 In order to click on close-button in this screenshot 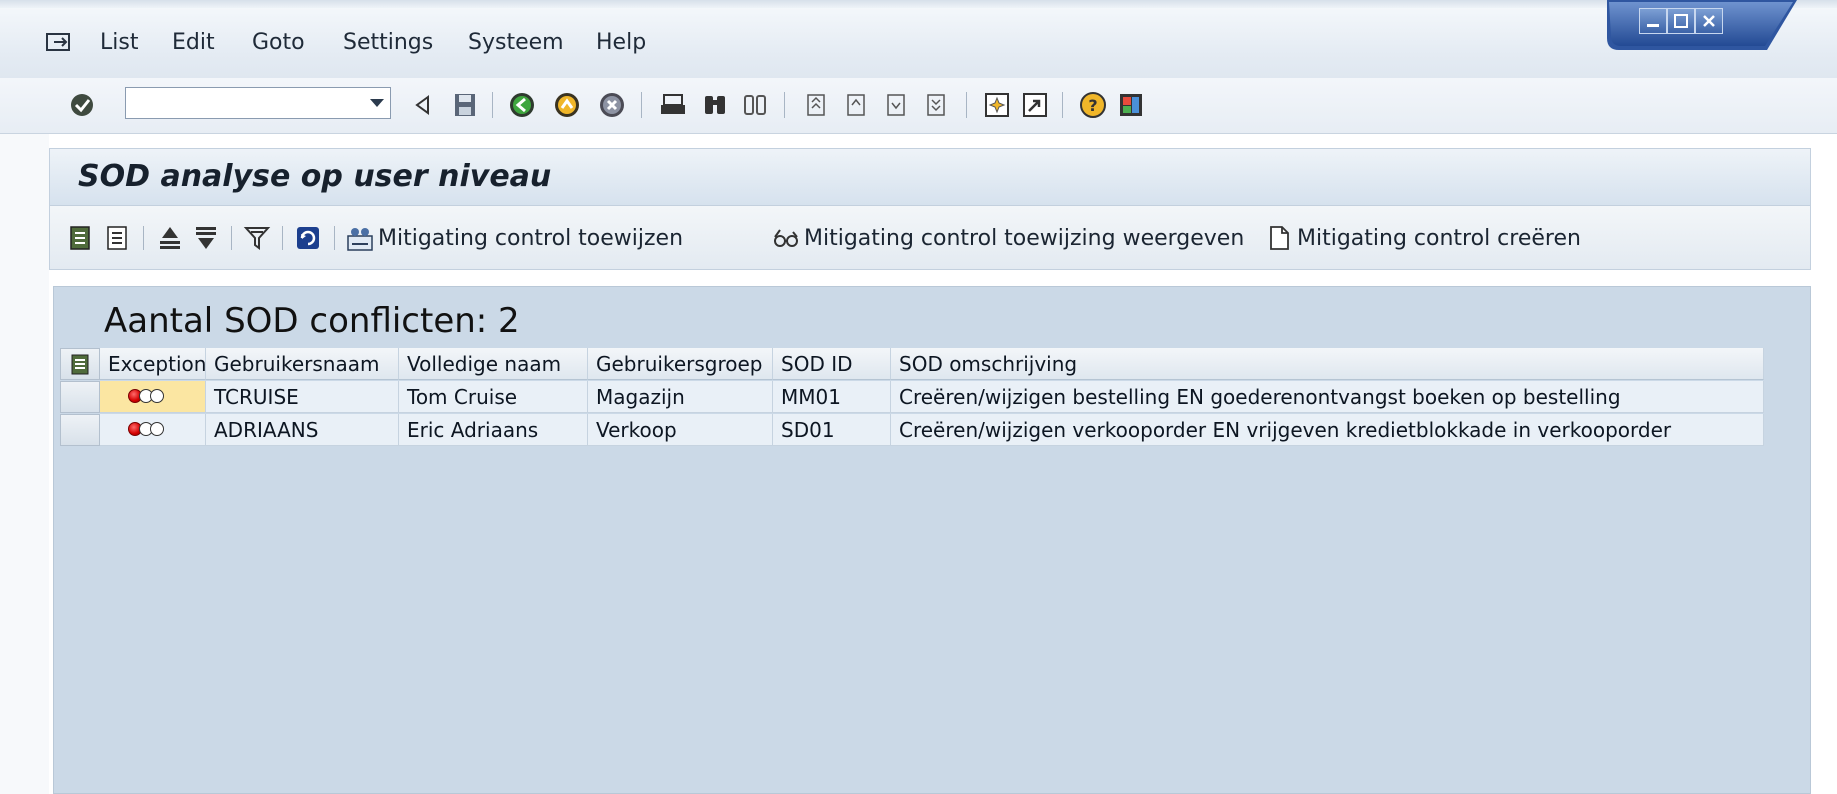, I will do `click(1709, 21)`.